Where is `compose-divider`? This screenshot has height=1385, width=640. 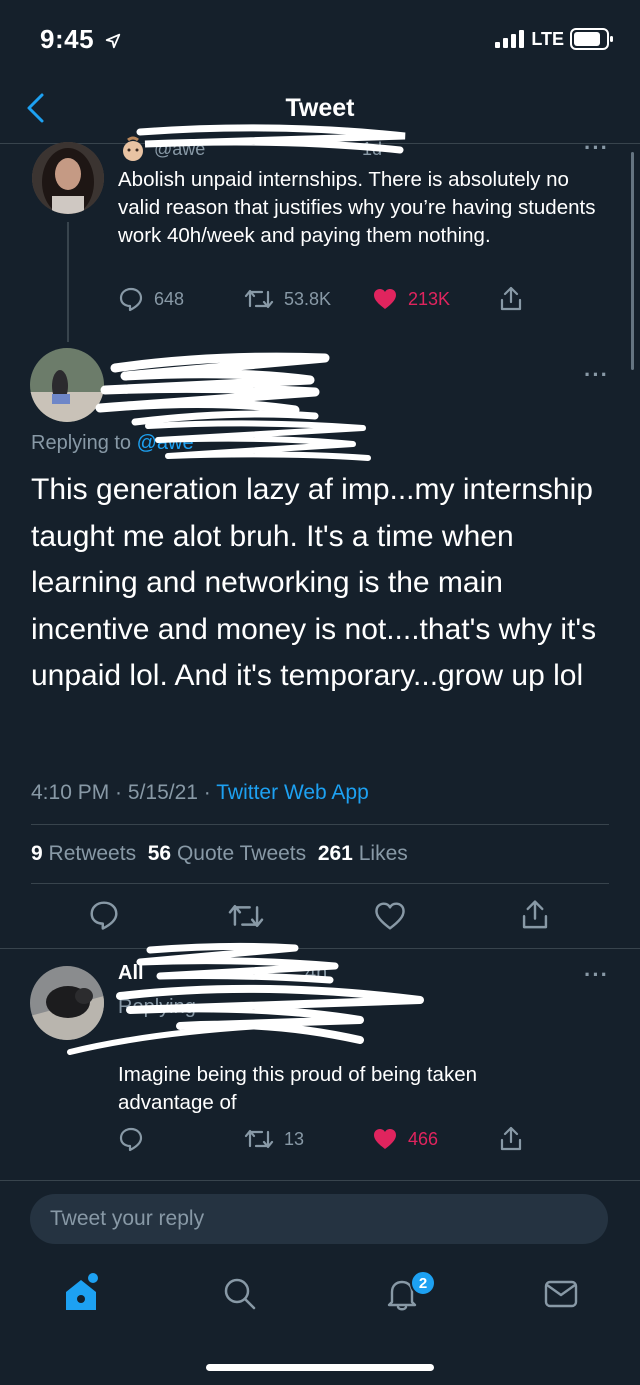
compose-divider is located at coordinates (320, 1180).